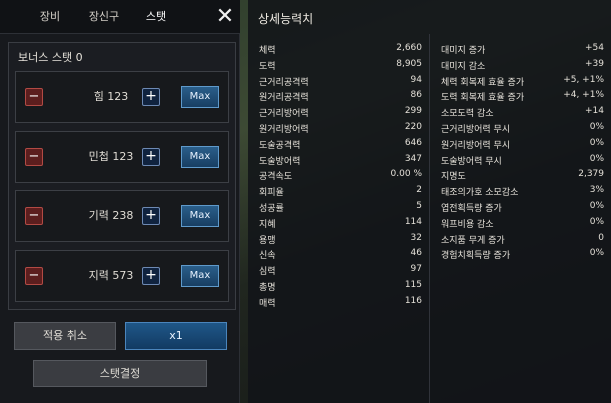 The width and height of the screenshot is (611, 403). I want to click on stat-detail-name: 대미지 감소, so click(463, 66).